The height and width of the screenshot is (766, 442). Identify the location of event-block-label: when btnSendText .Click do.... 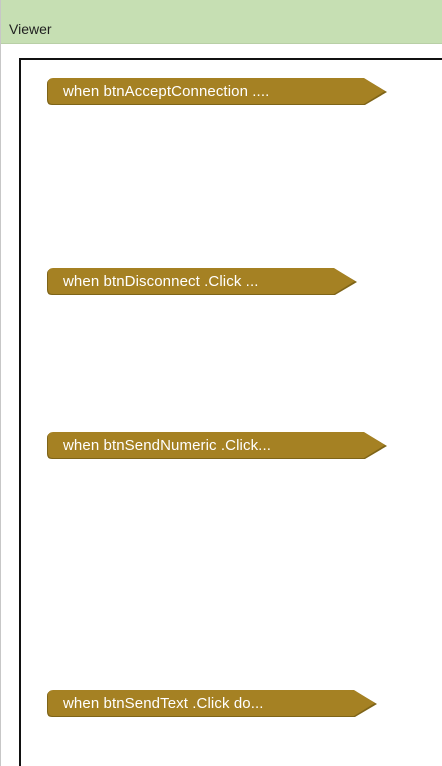
(163, 703).